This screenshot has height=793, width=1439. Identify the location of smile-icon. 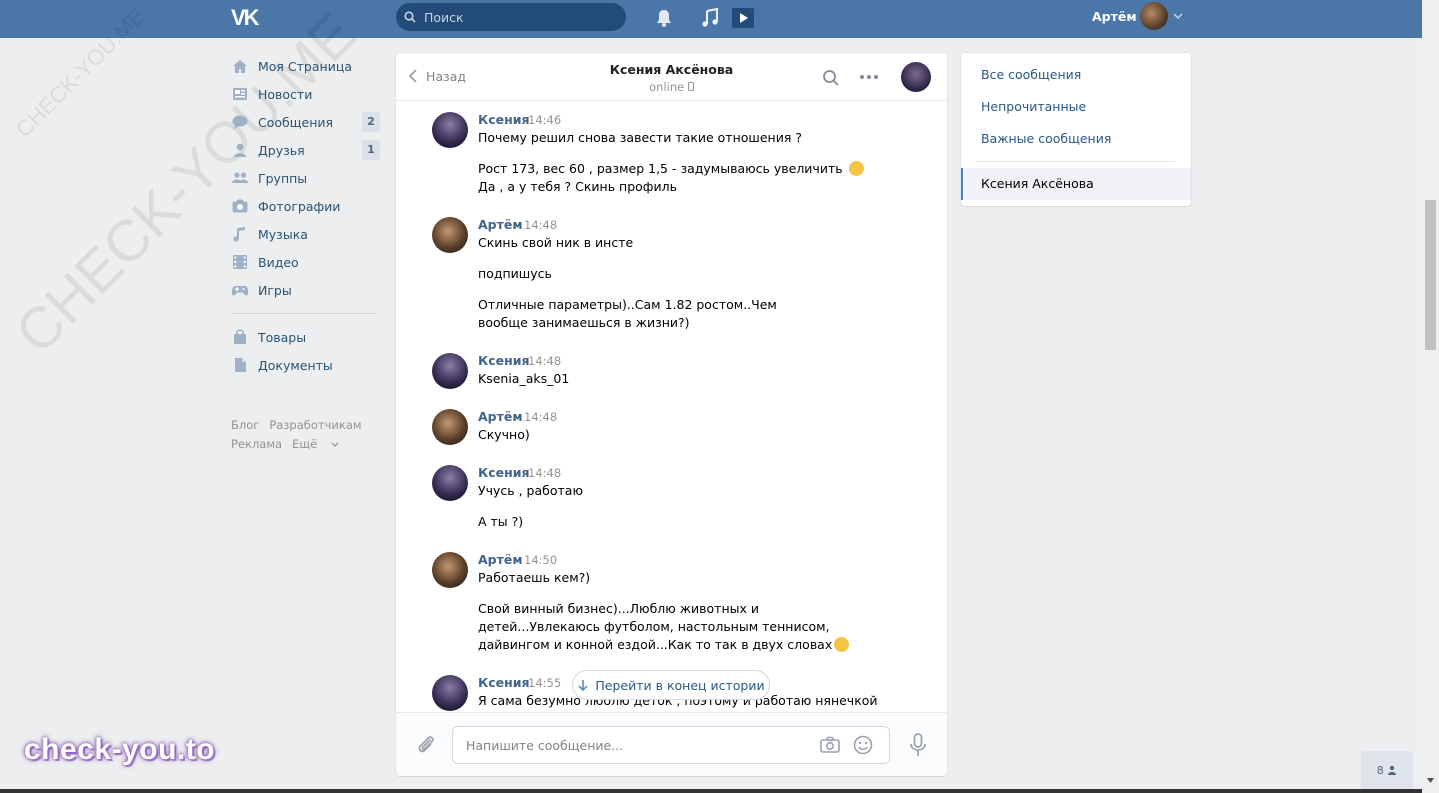
(863, 745).